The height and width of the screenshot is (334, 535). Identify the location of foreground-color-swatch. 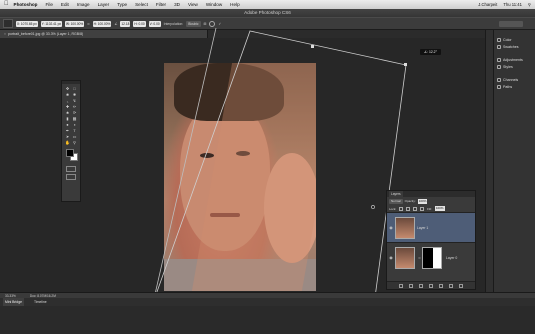
(70, 153).